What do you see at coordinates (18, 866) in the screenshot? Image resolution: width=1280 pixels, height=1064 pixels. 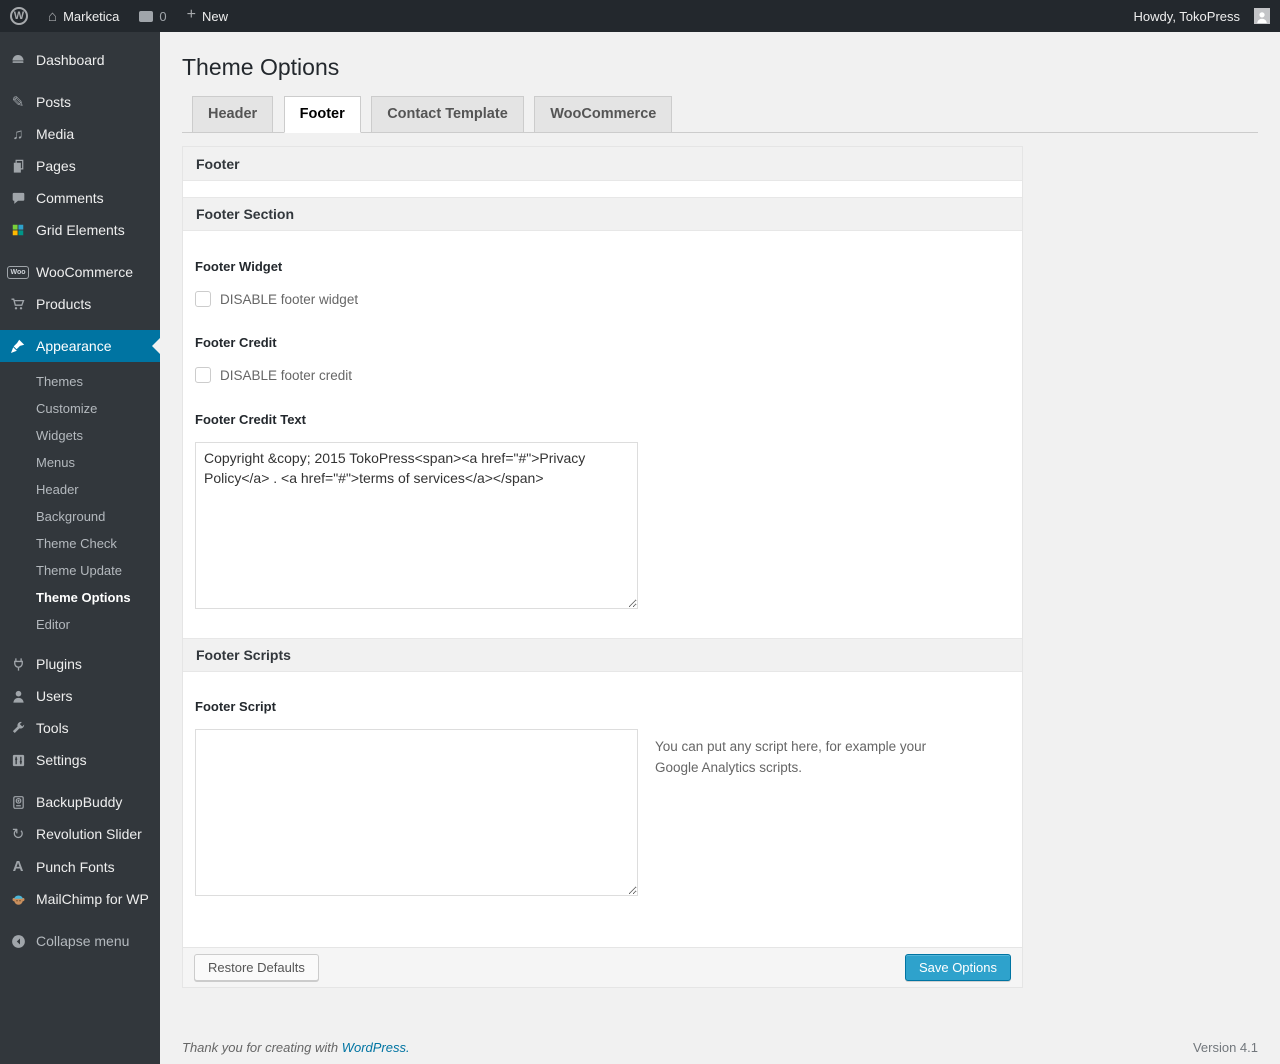 I see `letter-a-icon: A` at bounding box center [18, 866].